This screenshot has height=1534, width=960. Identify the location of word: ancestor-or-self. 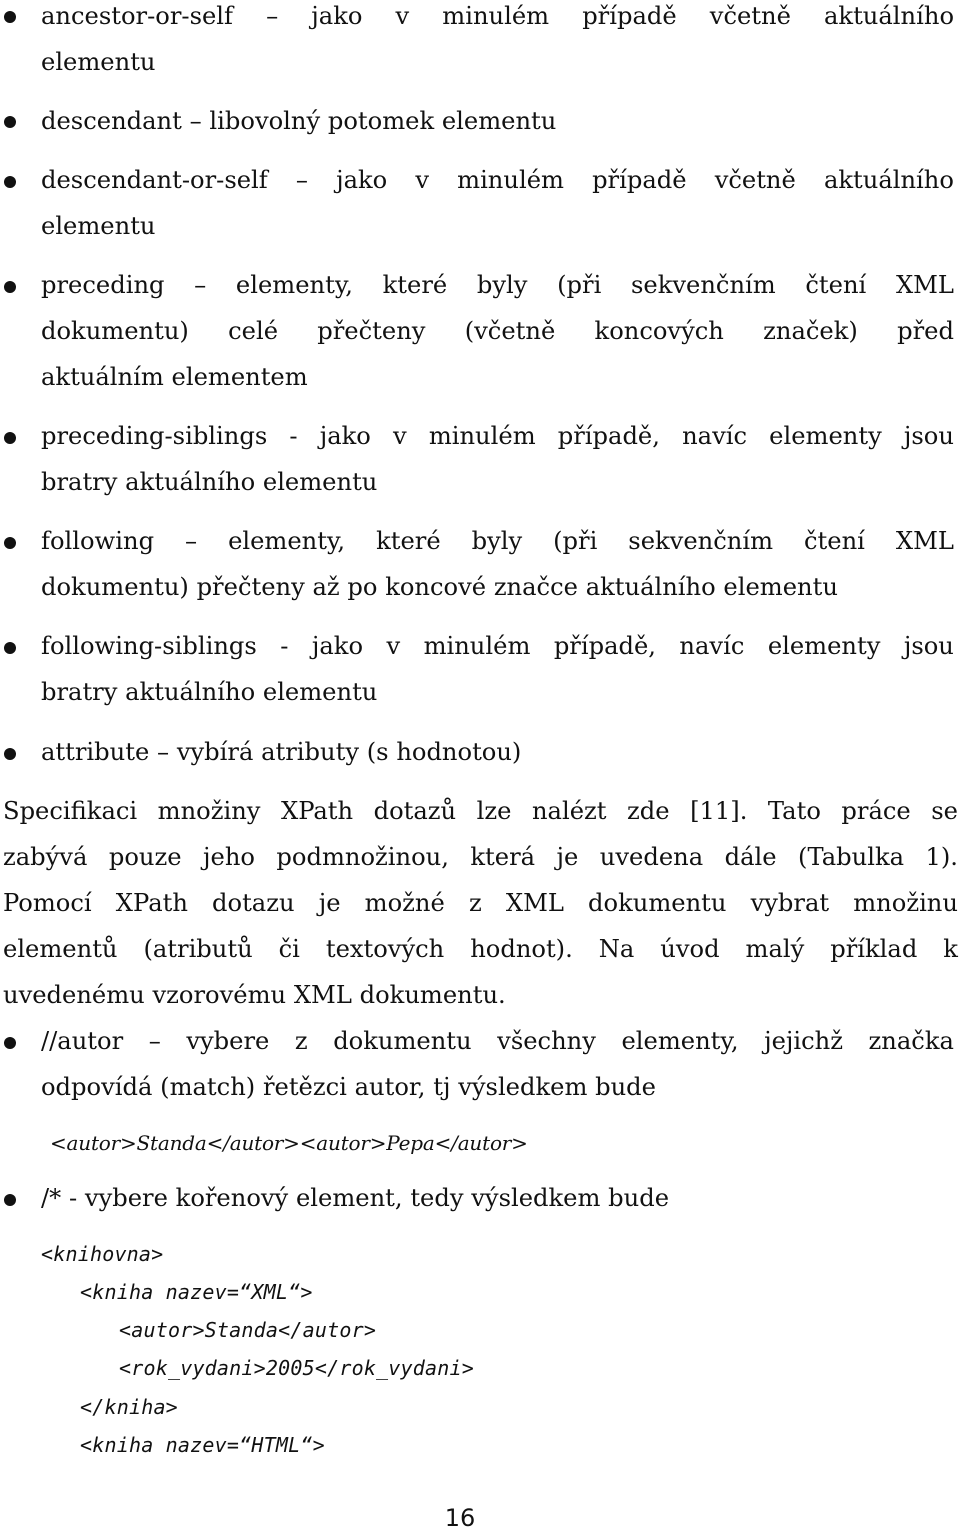
(137, 16).